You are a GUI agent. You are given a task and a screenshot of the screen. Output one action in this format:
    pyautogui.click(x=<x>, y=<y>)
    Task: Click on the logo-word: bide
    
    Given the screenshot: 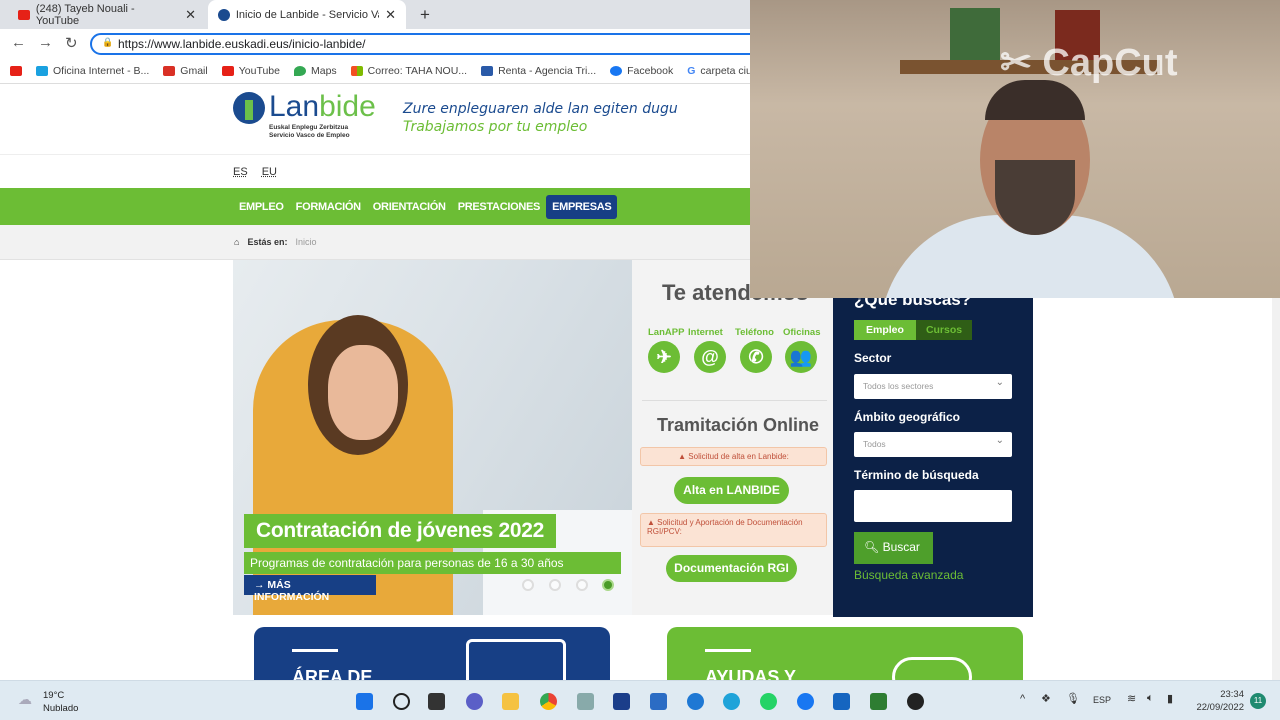 What is the action you would take?
    pyautogui.click(x=347, y=106)
    